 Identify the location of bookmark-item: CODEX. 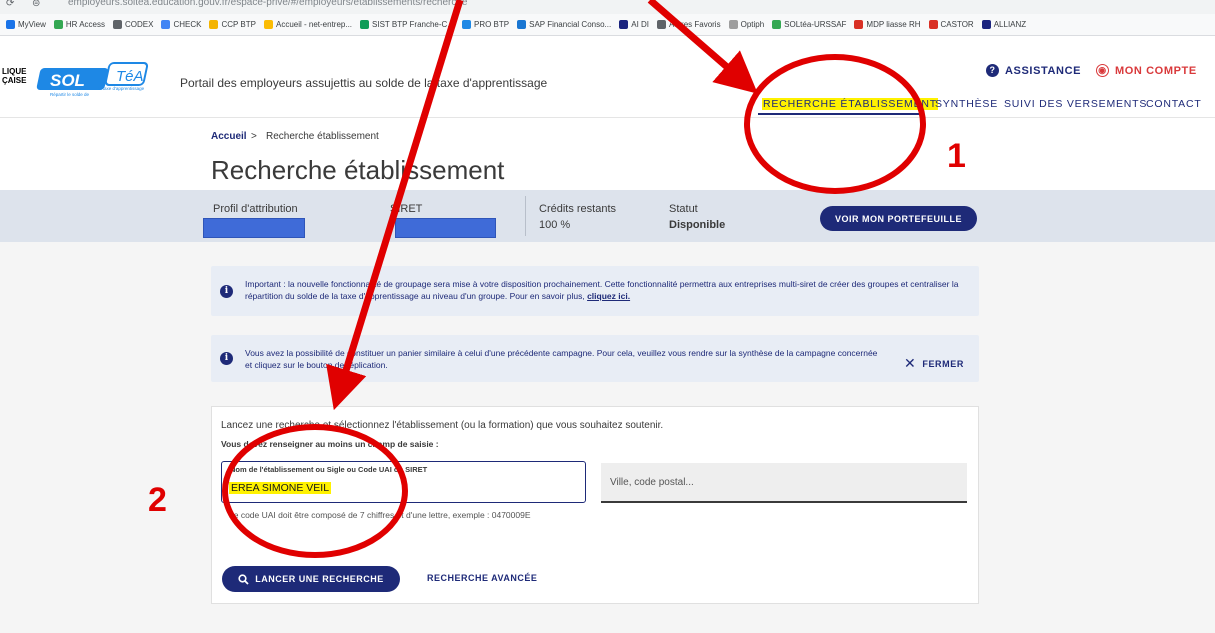
(133, 24).